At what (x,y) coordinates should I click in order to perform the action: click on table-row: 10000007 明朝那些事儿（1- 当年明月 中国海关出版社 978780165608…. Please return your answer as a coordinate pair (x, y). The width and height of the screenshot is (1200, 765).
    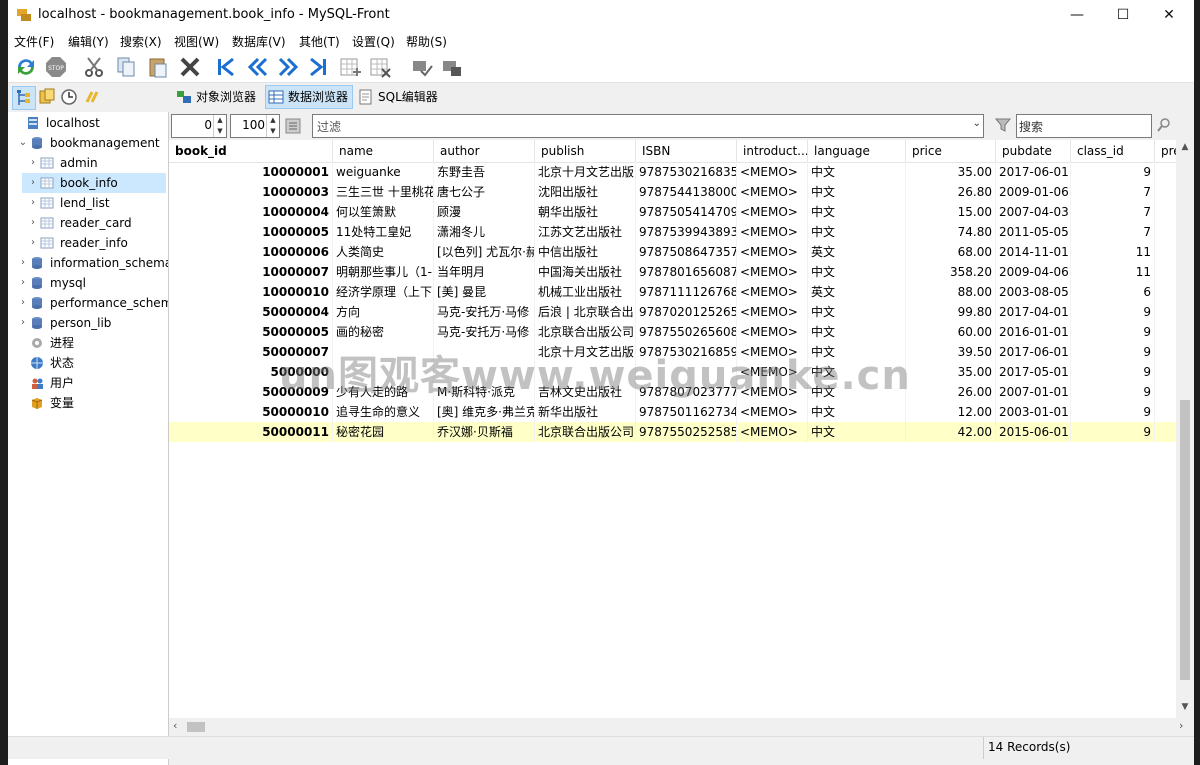
    Looking at the image, I should click on (681, 272).